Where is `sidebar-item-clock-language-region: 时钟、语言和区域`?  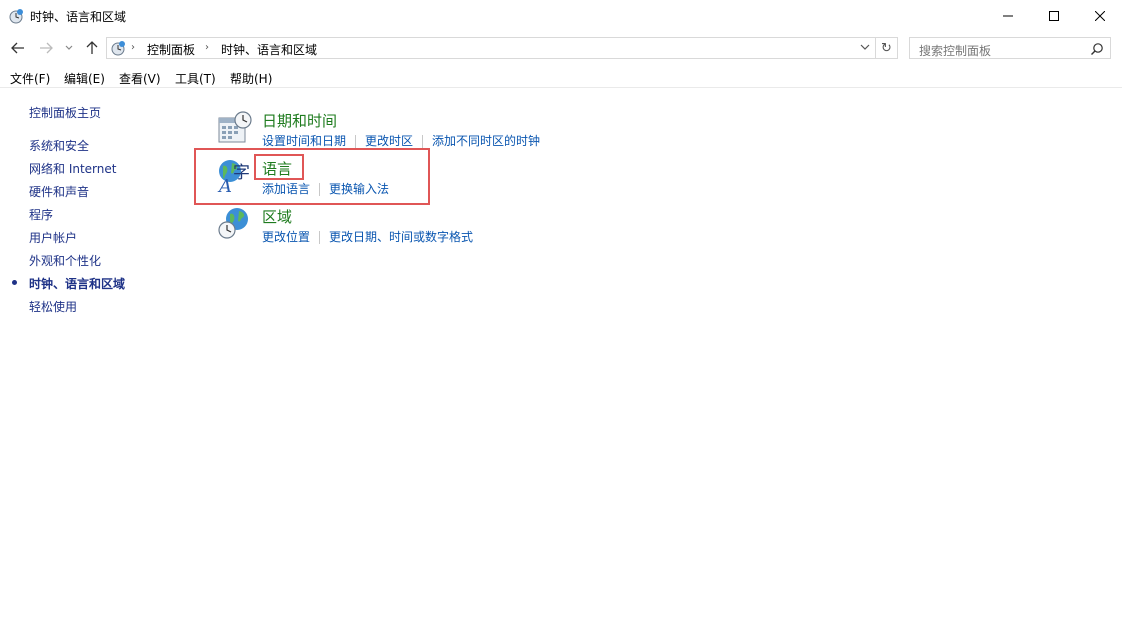
sidebar-item-clock-language-region: 时钟、语言和区域 is located at coordinates (77, 283).